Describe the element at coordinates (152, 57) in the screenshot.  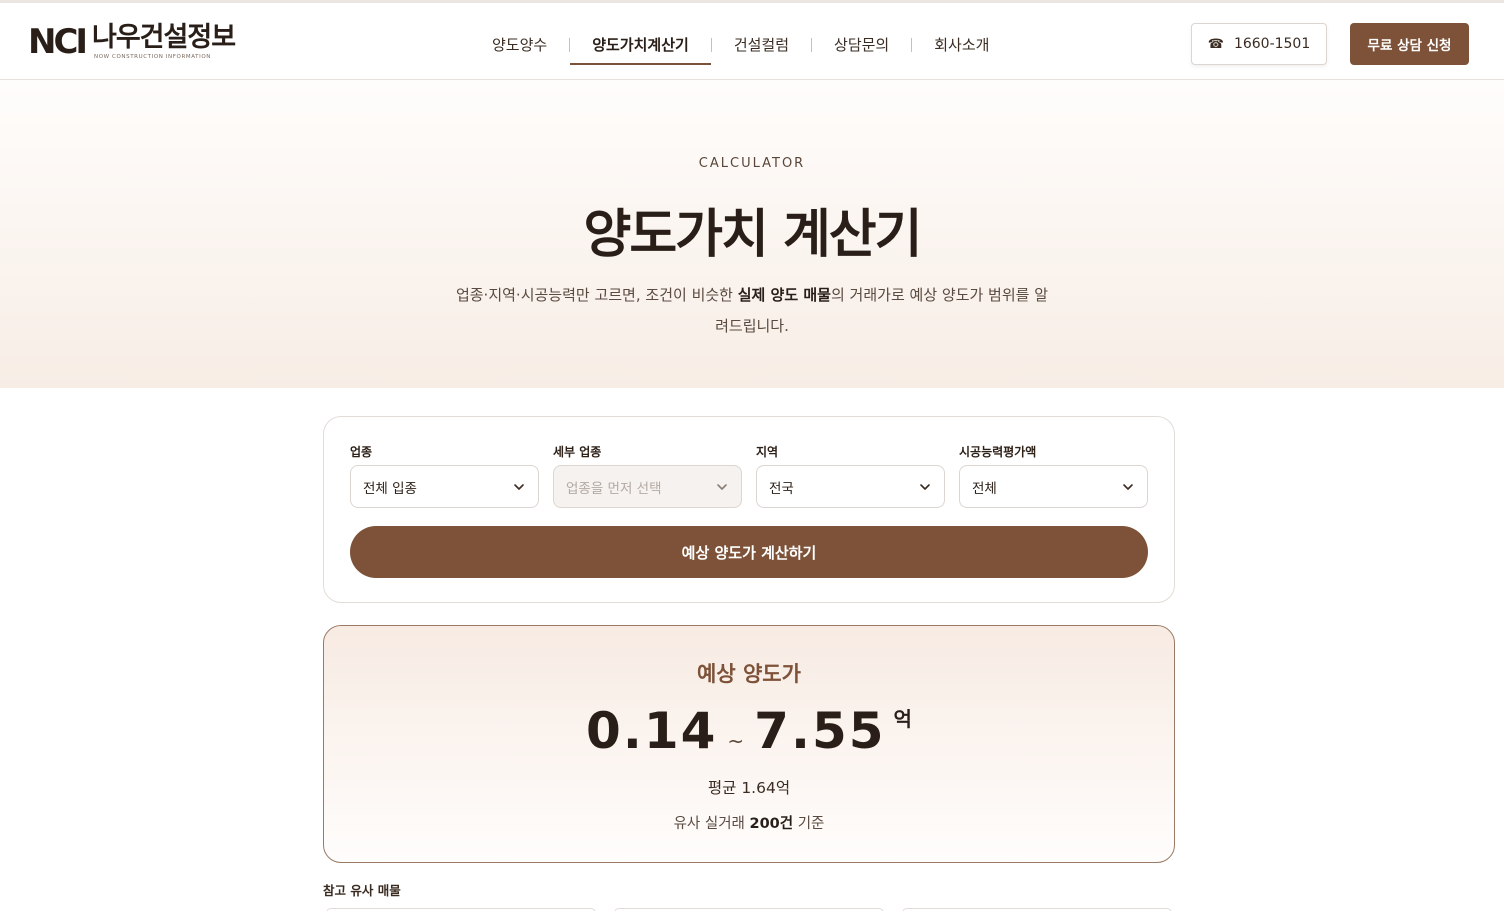
I see `logo-tagline: NOW CONSTRUCTION INFORMATION` at that location.